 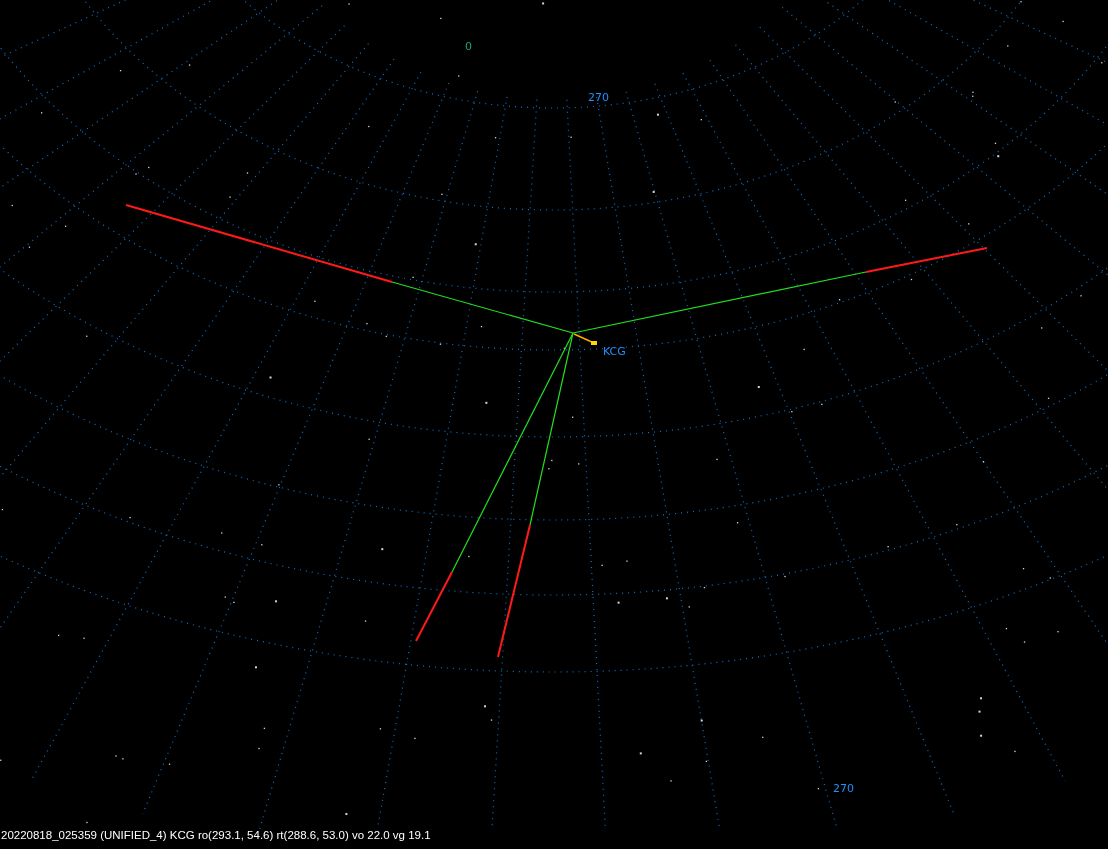 I want to click on grid-label: 0, so click(x=468, y=46).